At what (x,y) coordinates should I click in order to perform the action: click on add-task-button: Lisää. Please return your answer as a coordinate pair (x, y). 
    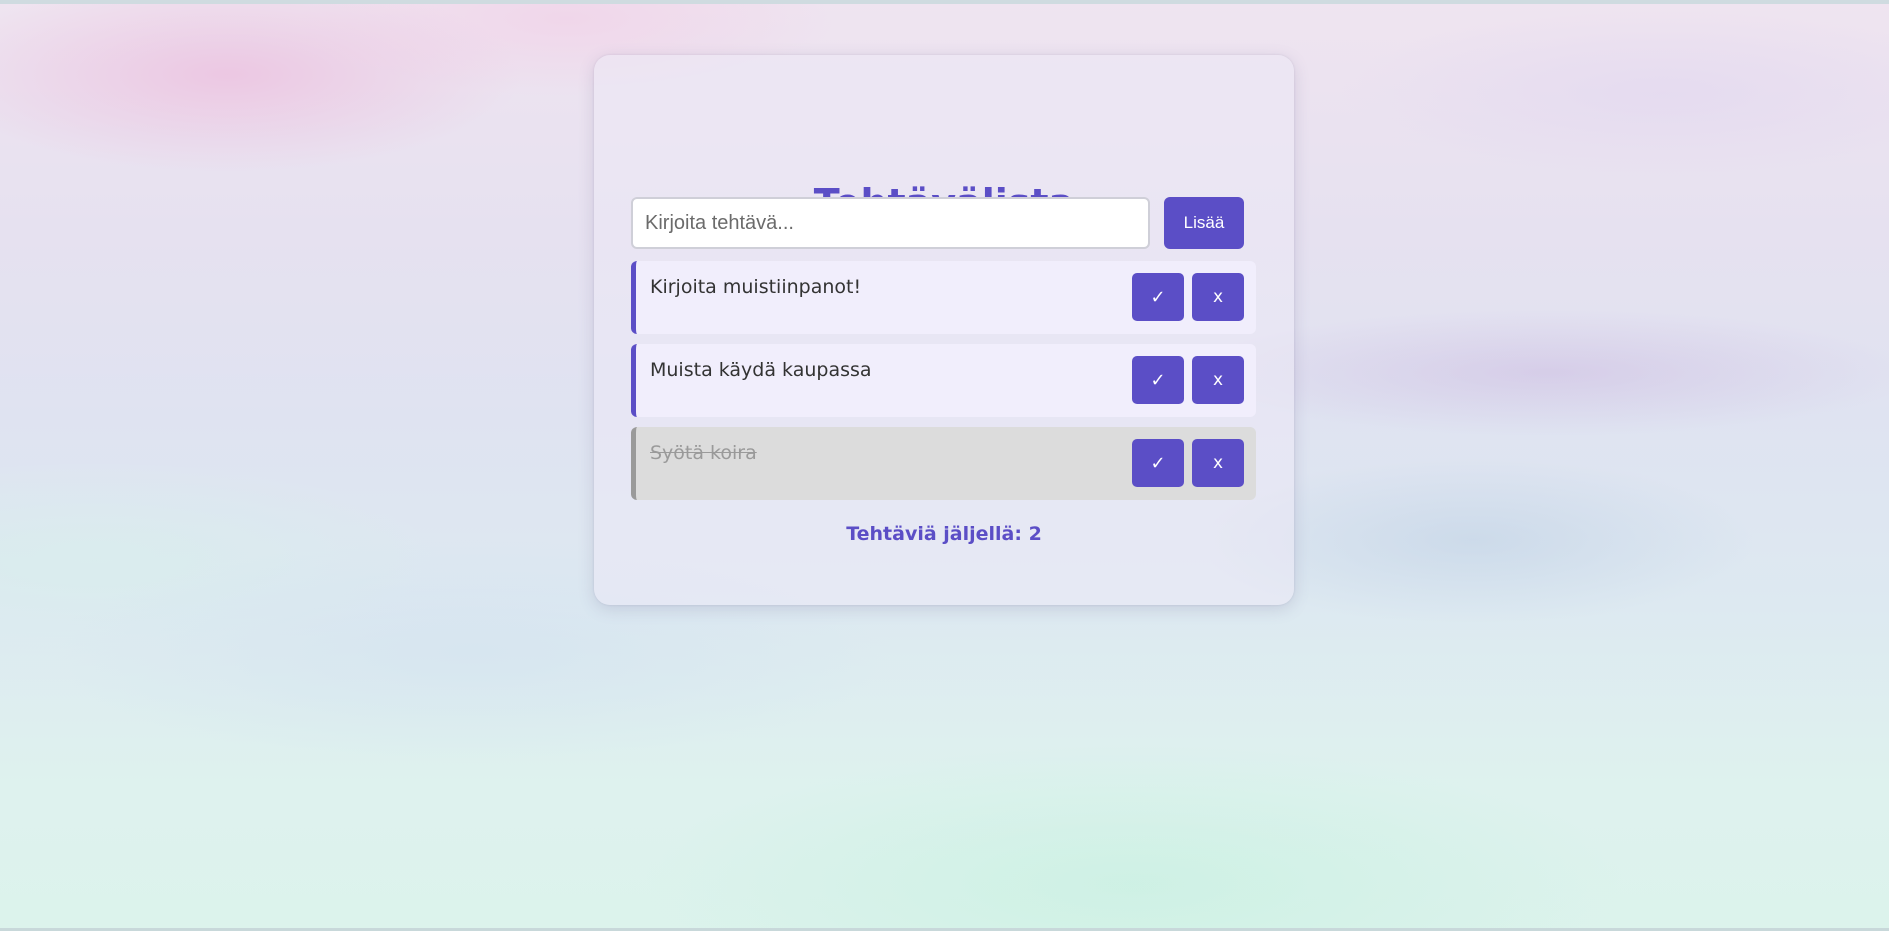
    Looking at the image, I should click on (1204, 223).